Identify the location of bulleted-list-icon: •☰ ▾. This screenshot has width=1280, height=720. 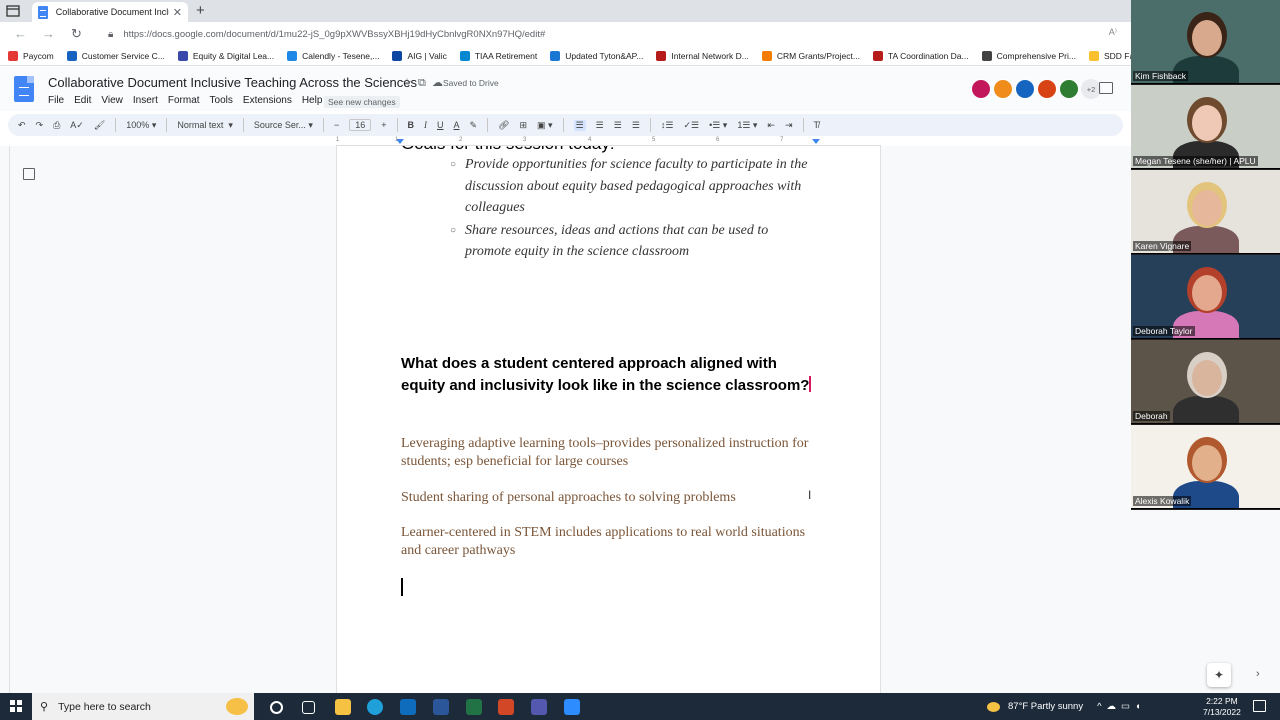
(718, 125).